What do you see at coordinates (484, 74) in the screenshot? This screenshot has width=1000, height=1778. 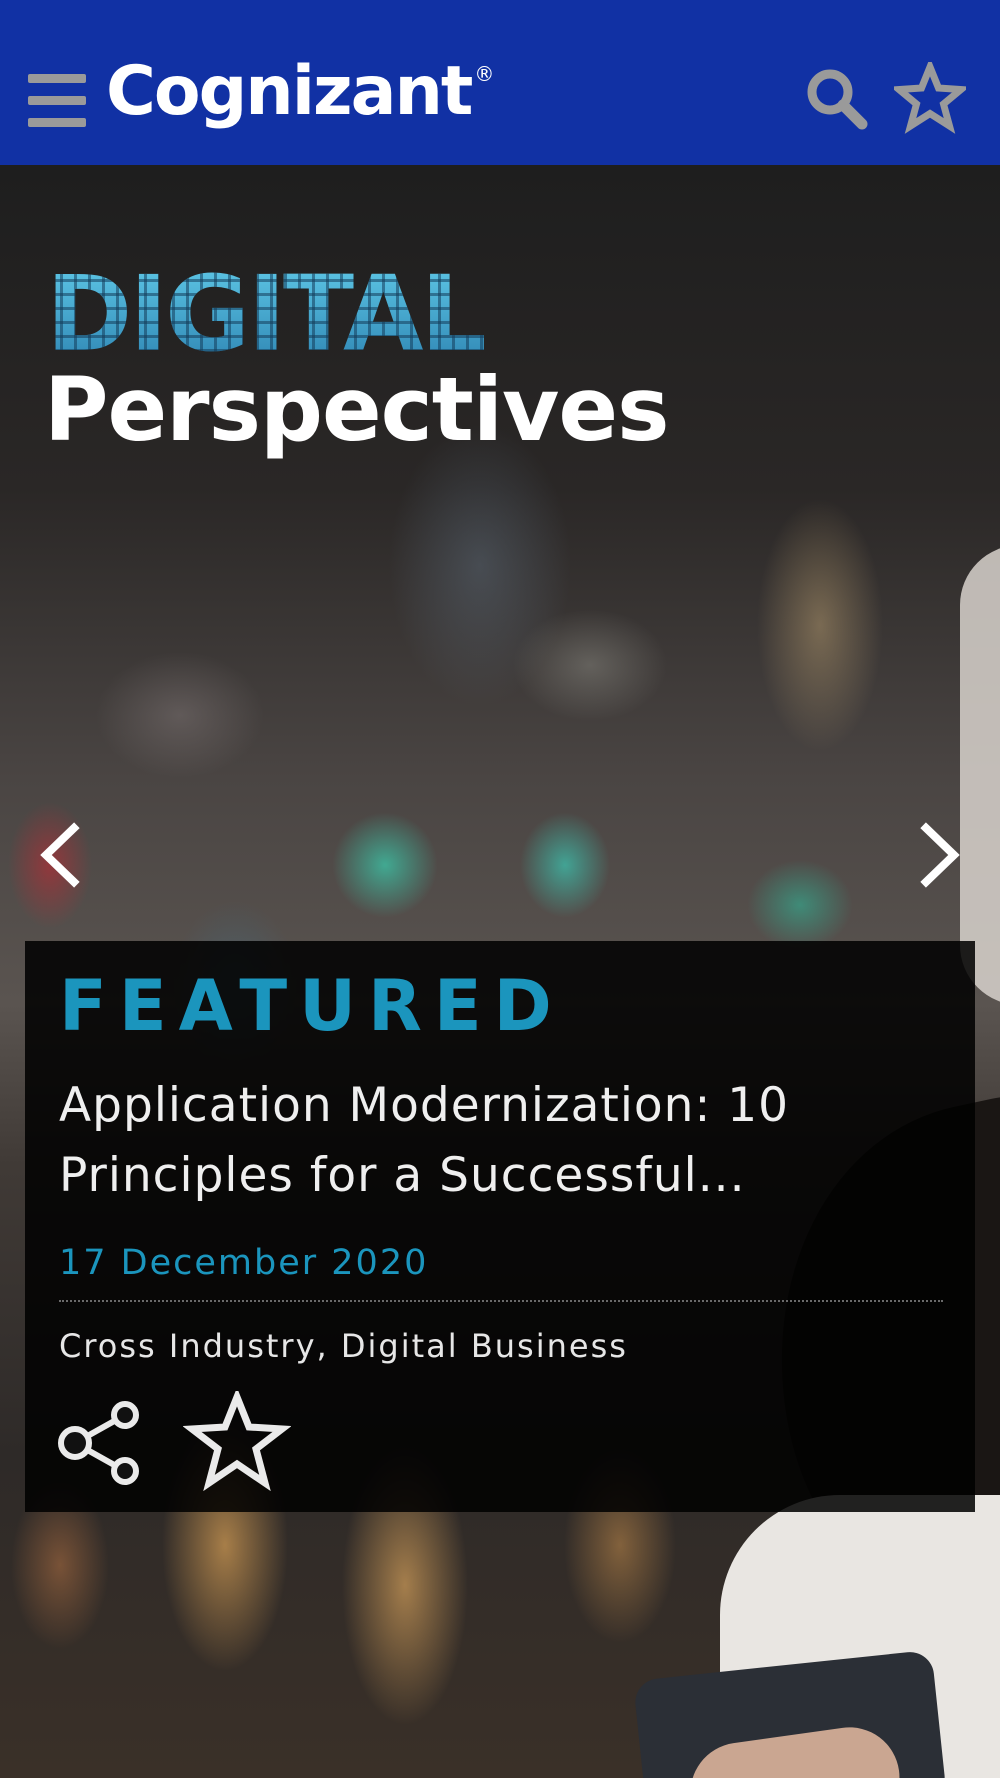 I see `registered-mark: ®` at bounding box center [484, 74].